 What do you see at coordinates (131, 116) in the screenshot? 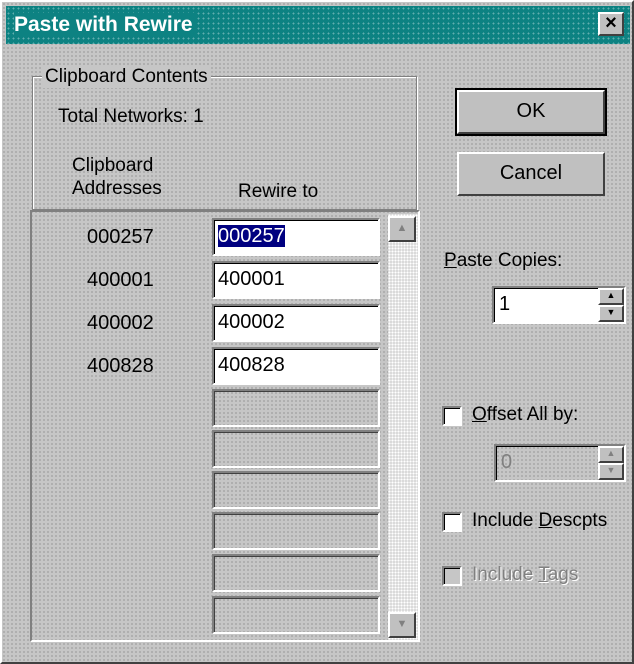
I see `total-networks-label: Total Networks: 1` at bounding box center [131, 116].